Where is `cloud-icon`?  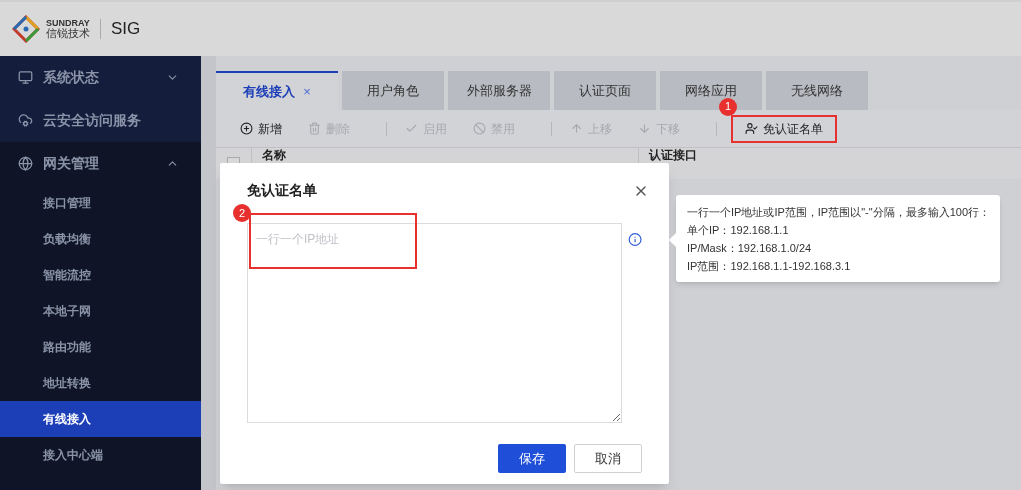
cloud-icon is located at coordinates (25, 120).